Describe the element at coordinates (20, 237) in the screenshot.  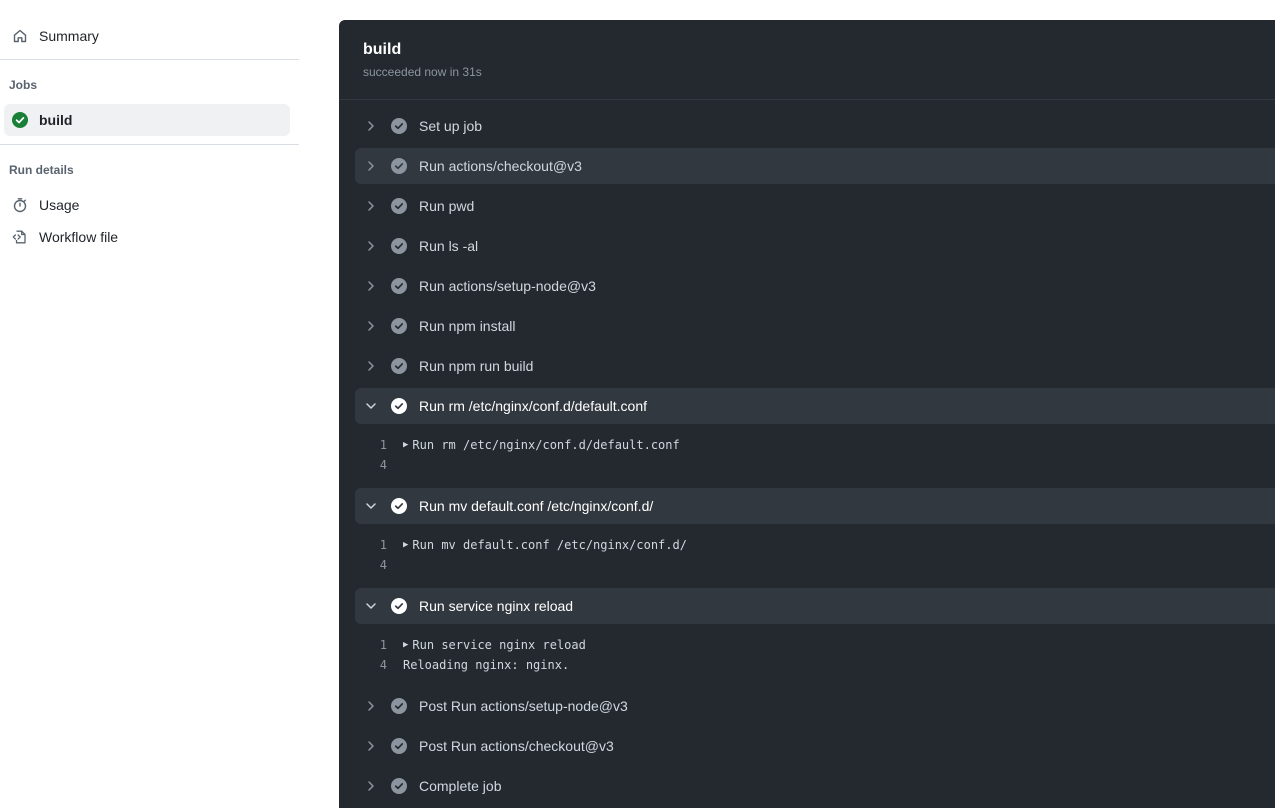
I see `file-code-icon` at that location.